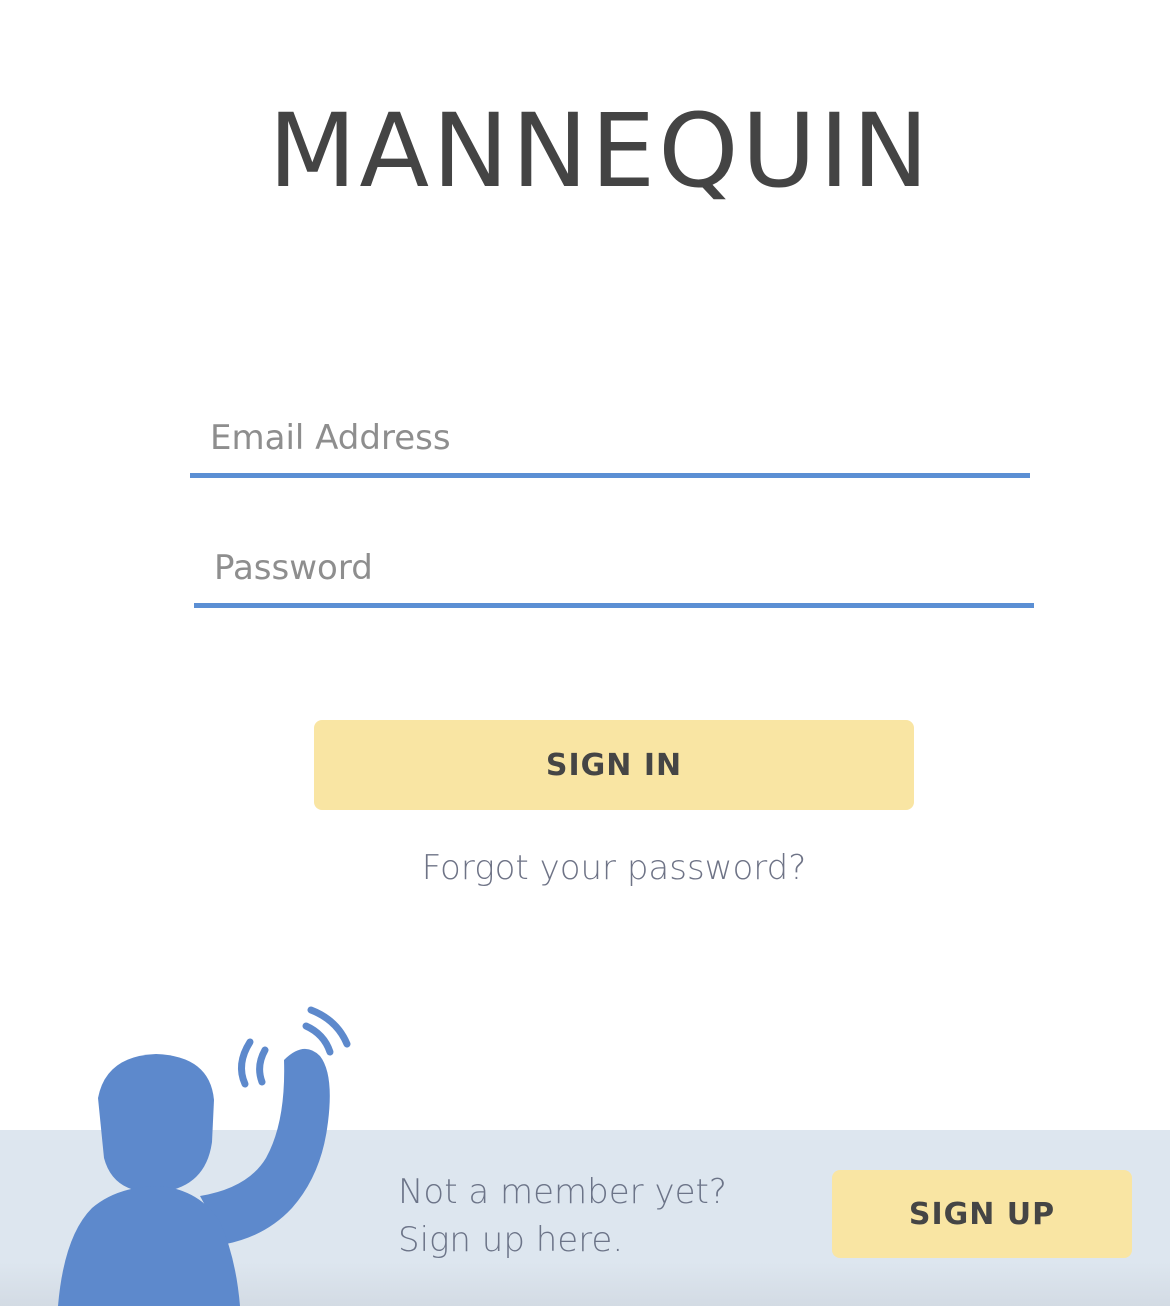 This screenshot has height=1306, width=1170. What do you see at coordinates (982, 1214) in the screenshot?
I see `sign-up-button: SIGN UP` at bounding box center [982, 1214].